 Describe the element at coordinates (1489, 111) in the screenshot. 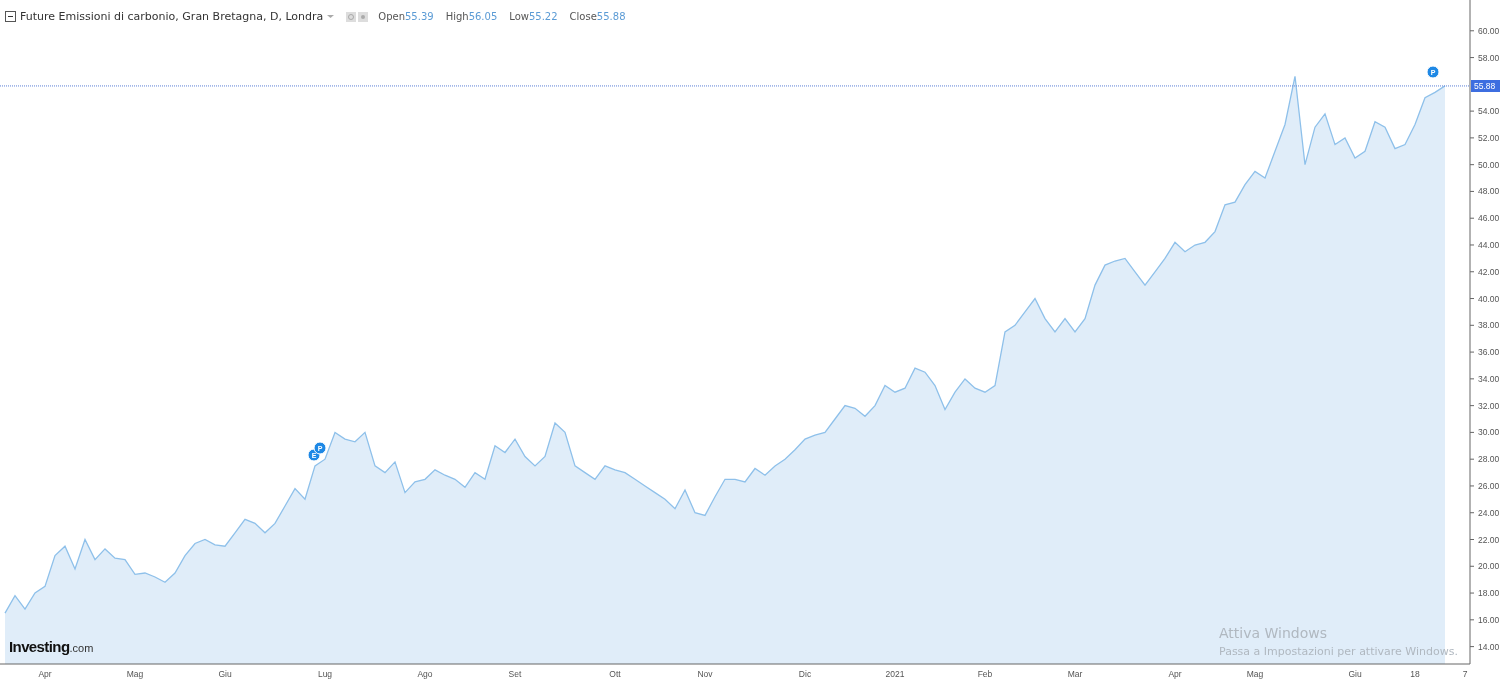

I see `y-axis-label: 54.00` at that location.